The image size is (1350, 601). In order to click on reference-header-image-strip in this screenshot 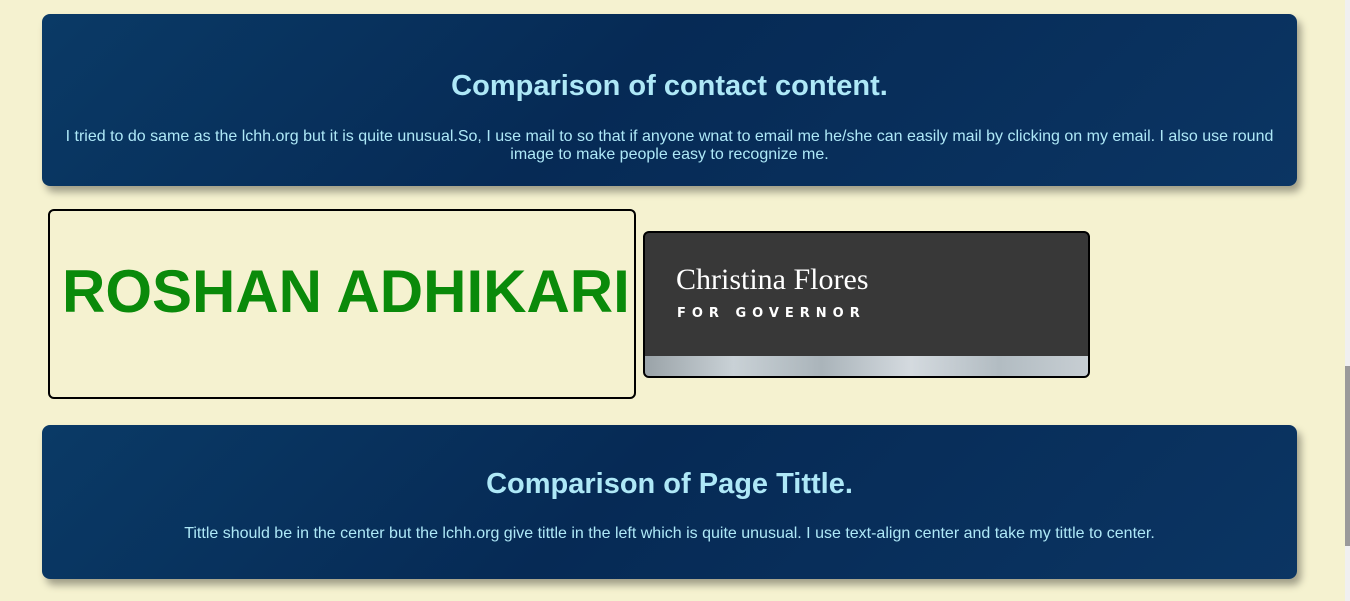, I will do `click(866, 366)`.